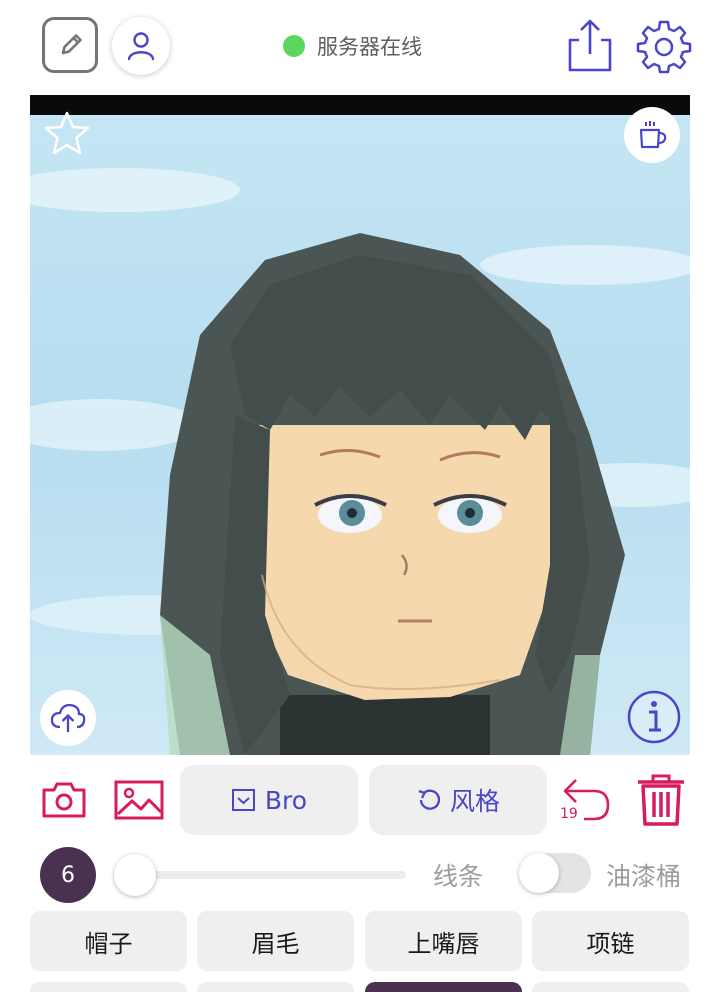  Describe the element at coordinates (443, 941) in the screenshot. I see `category-upper-lip: 上嘴唇` at that location.